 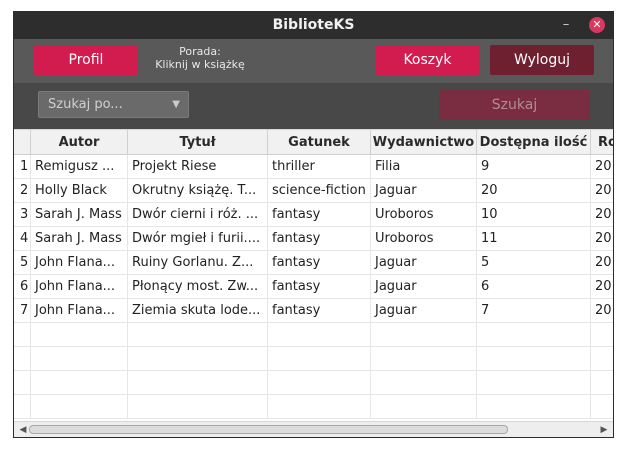 I want to click on scrollbar-thumb, so click(x=268, y=429).